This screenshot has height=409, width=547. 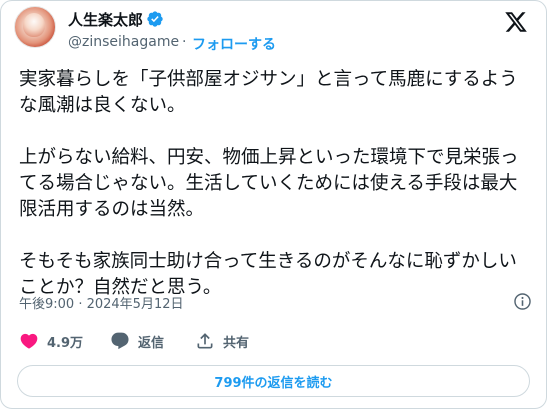 I want to click on like-count: 4.9万, so click(x=65, y=343).